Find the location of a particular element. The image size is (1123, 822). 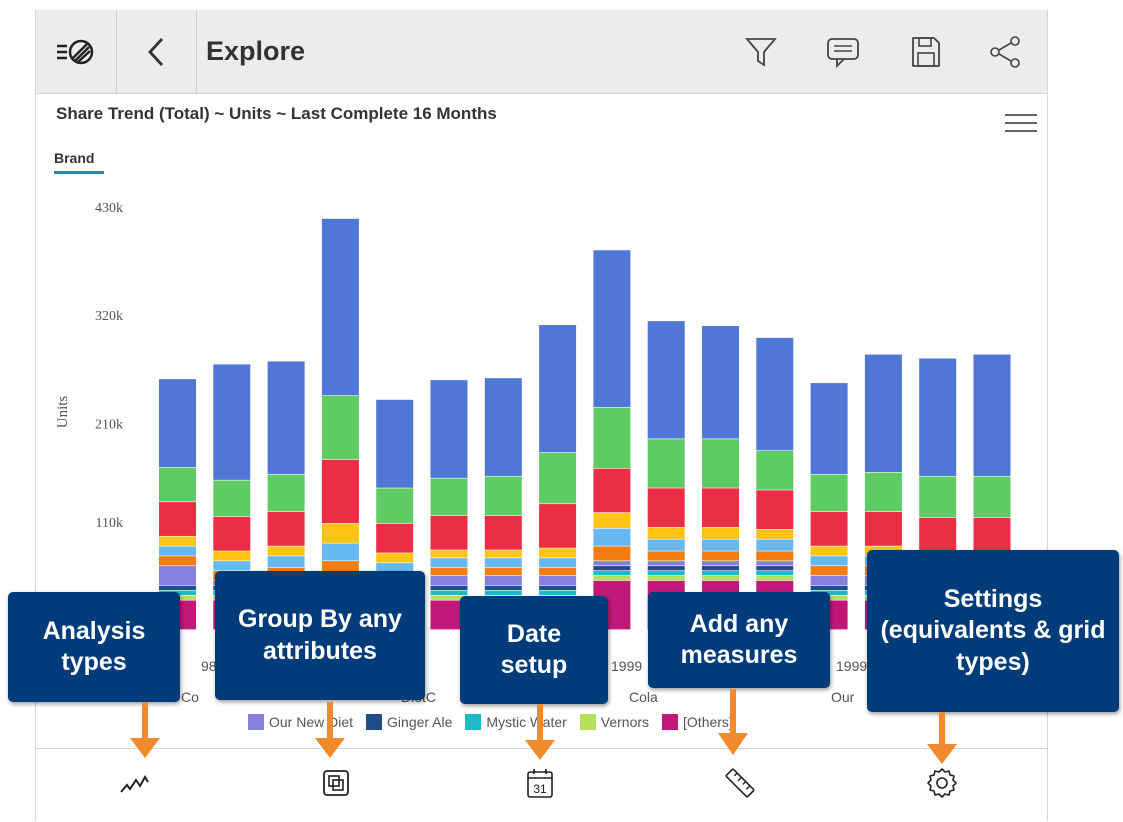

group-by-button is located at coordinates (336, 783).